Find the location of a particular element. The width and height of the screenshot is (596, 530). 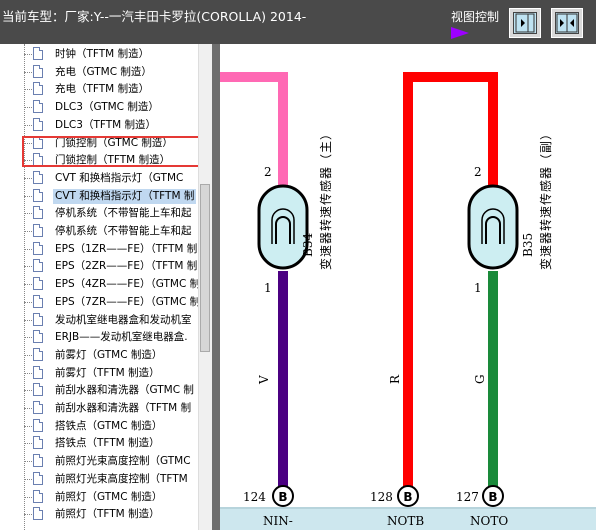

terminal-127-letter: B is located at coordinates (492, 497).